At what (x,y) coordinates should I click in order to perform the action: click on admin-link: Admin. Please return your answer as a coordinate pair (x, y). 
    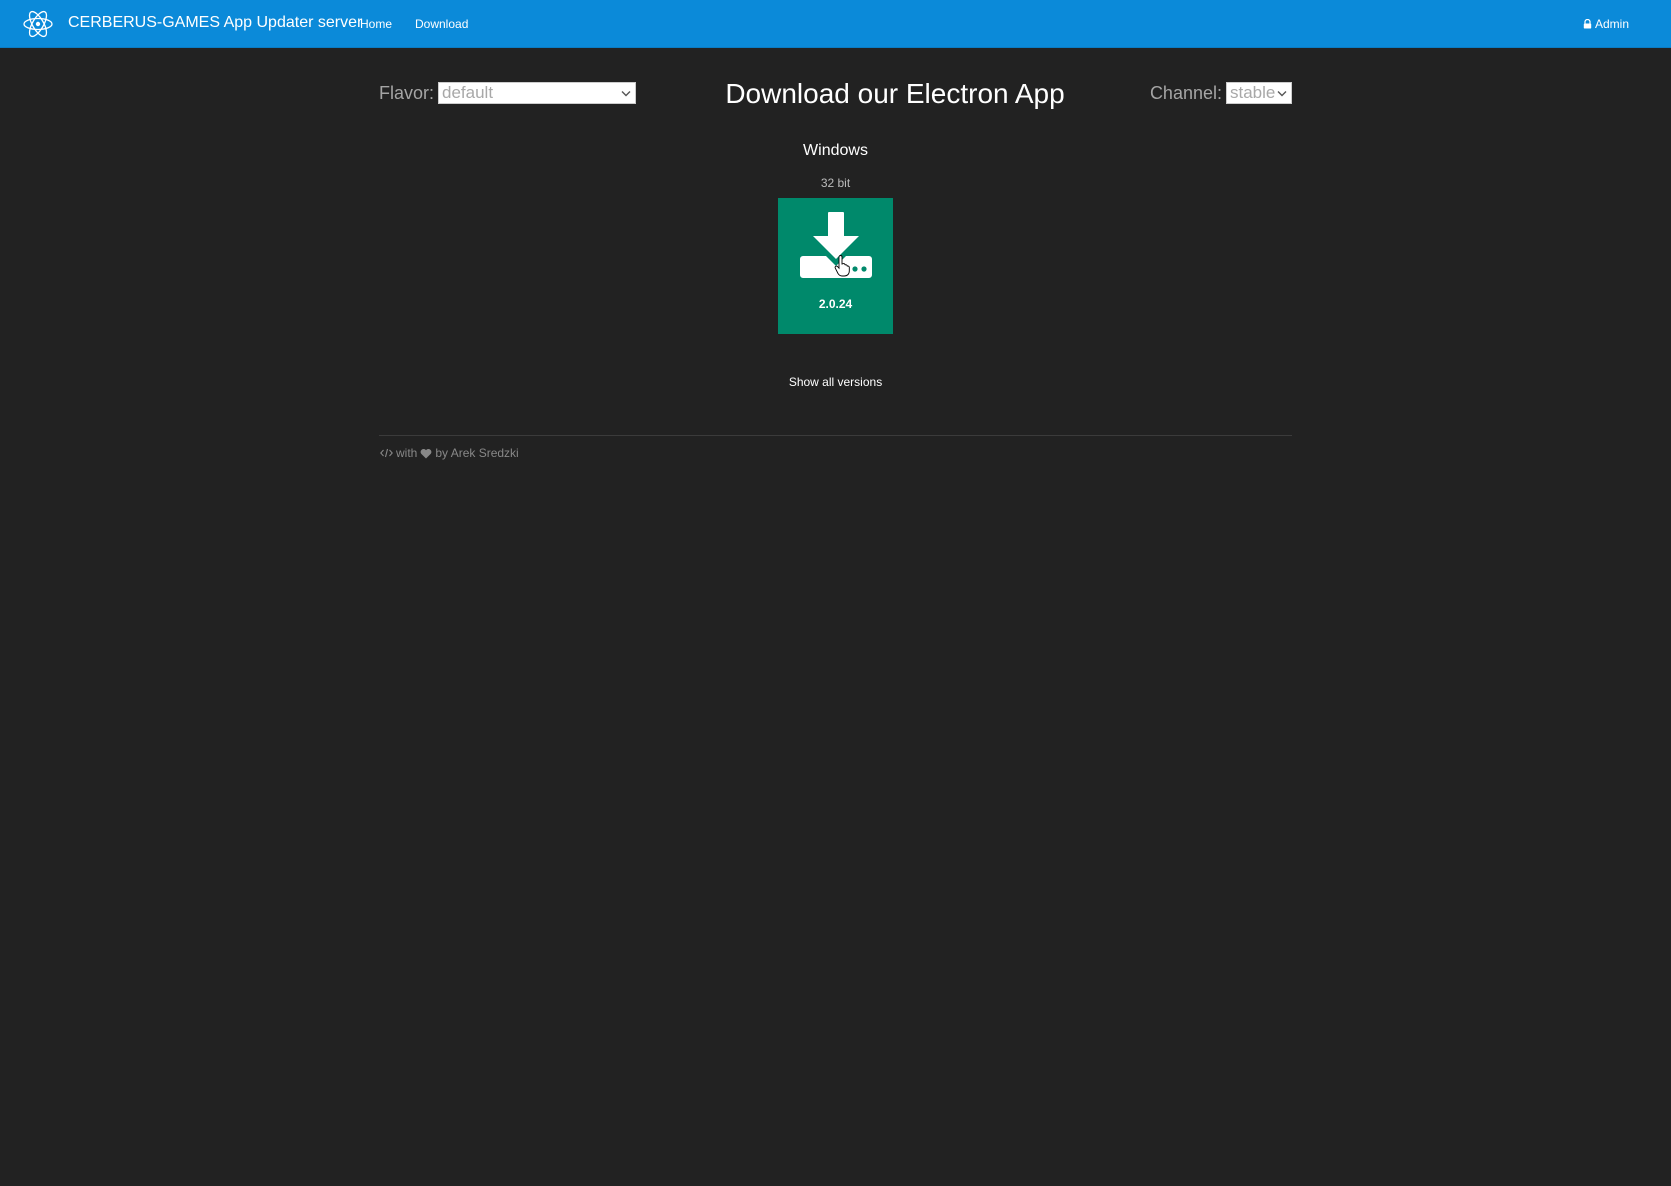
    Looking at the image, I should click on (1606, 24).